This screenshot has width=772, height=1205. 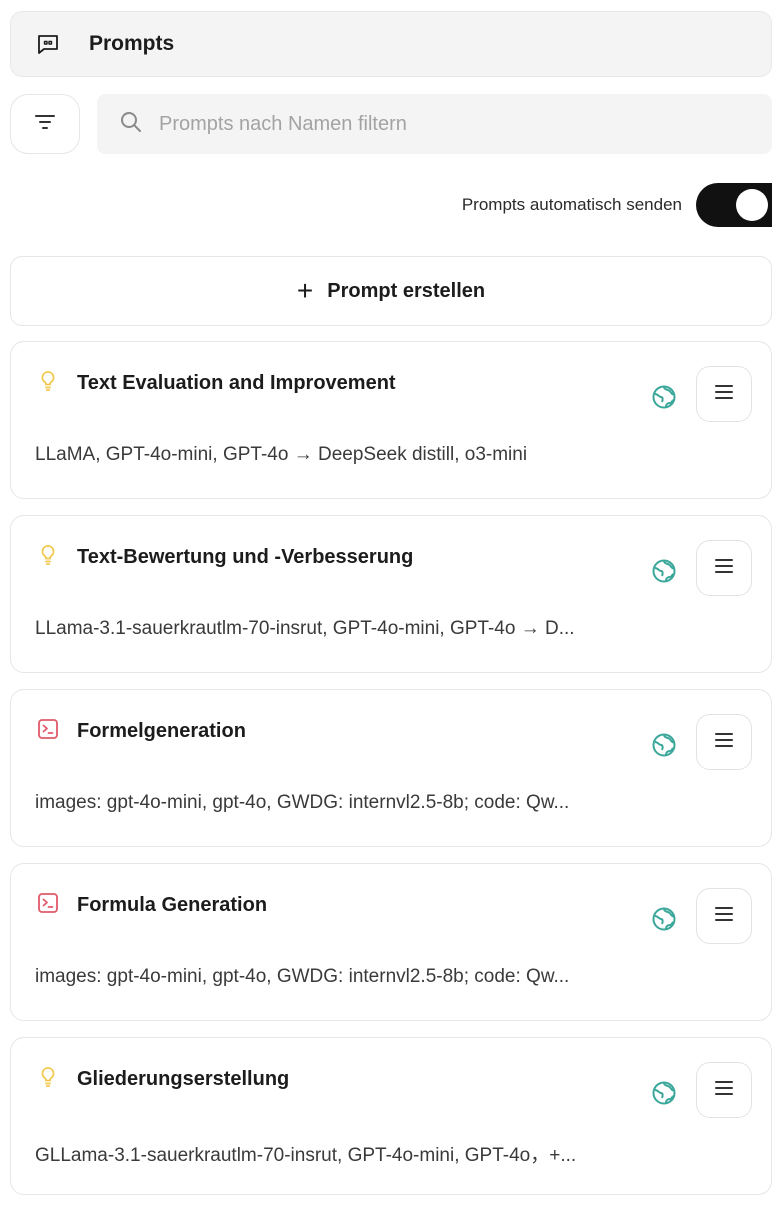 I want to click on plus-icon: +, so click(x=305, y=290).